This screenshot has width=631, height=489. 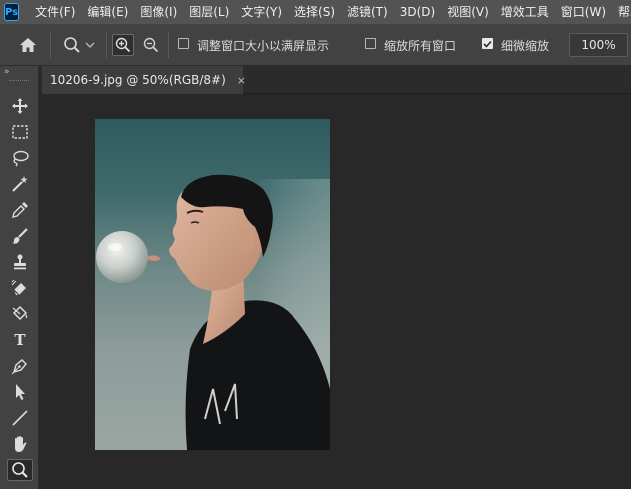 I want to click on brush-tool-icon, so click(x=20, y=236).